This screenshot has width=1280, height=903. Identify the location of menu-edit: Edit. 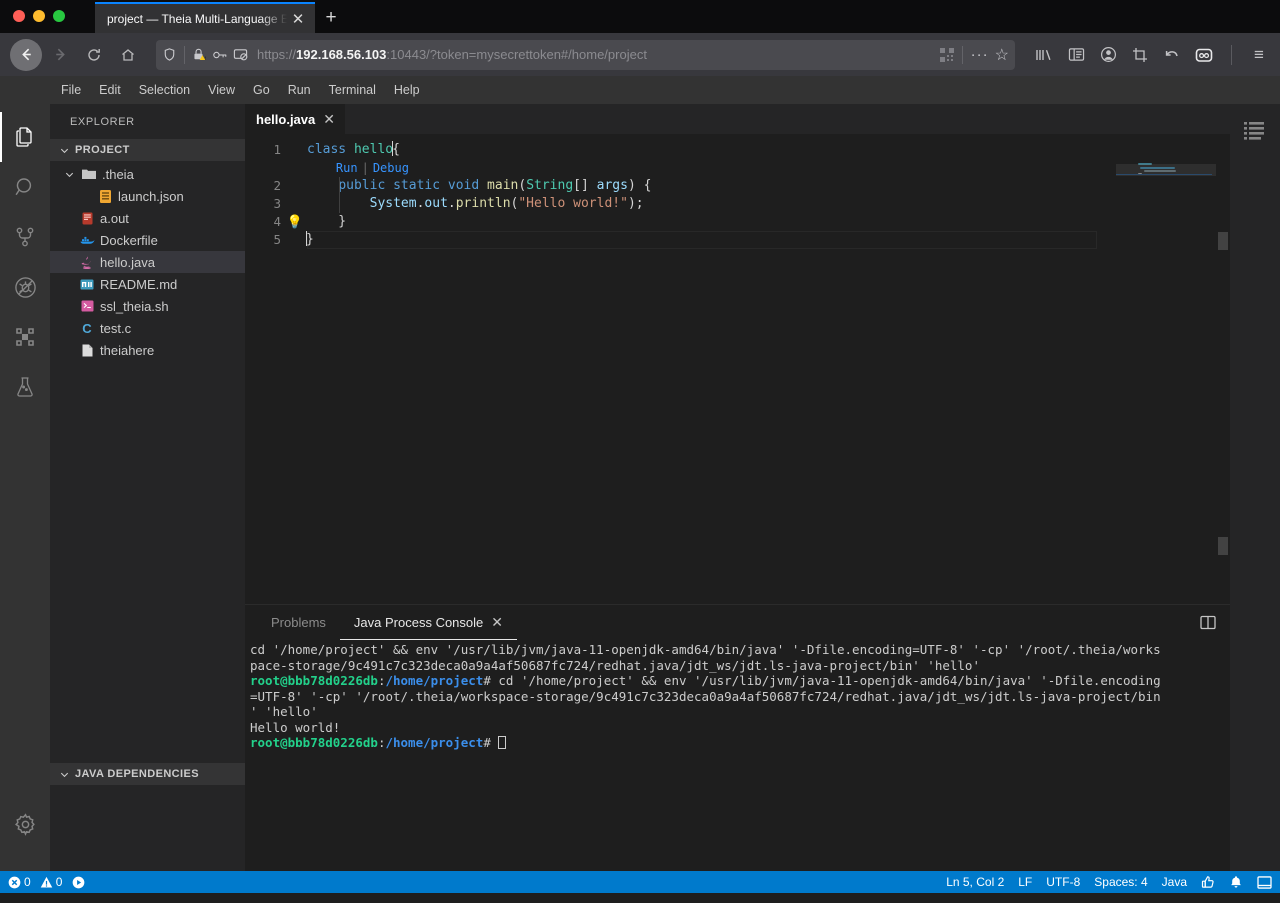
(110, 90).